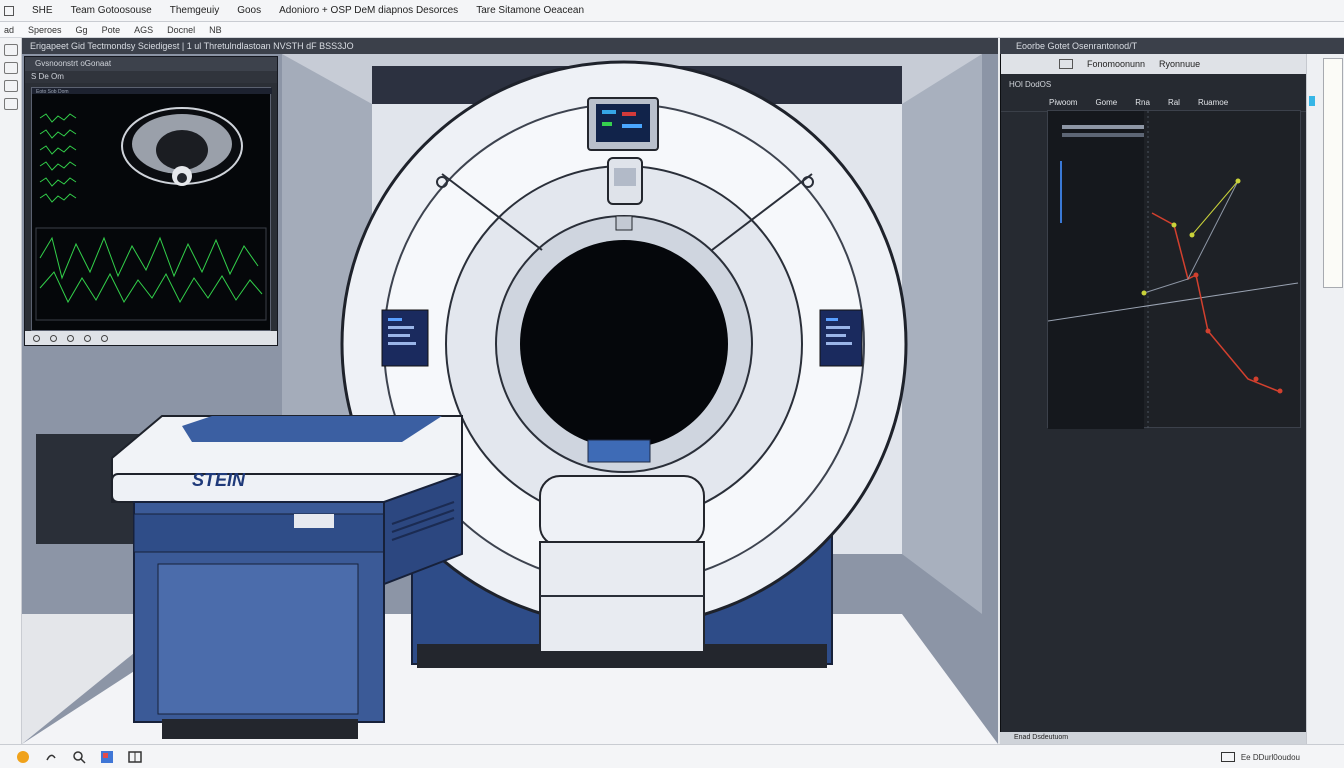  Describe the element at coordinates (1179, 64) in the screenshot. I see `tab-ryonnuue: Ryonnuue` at that location.